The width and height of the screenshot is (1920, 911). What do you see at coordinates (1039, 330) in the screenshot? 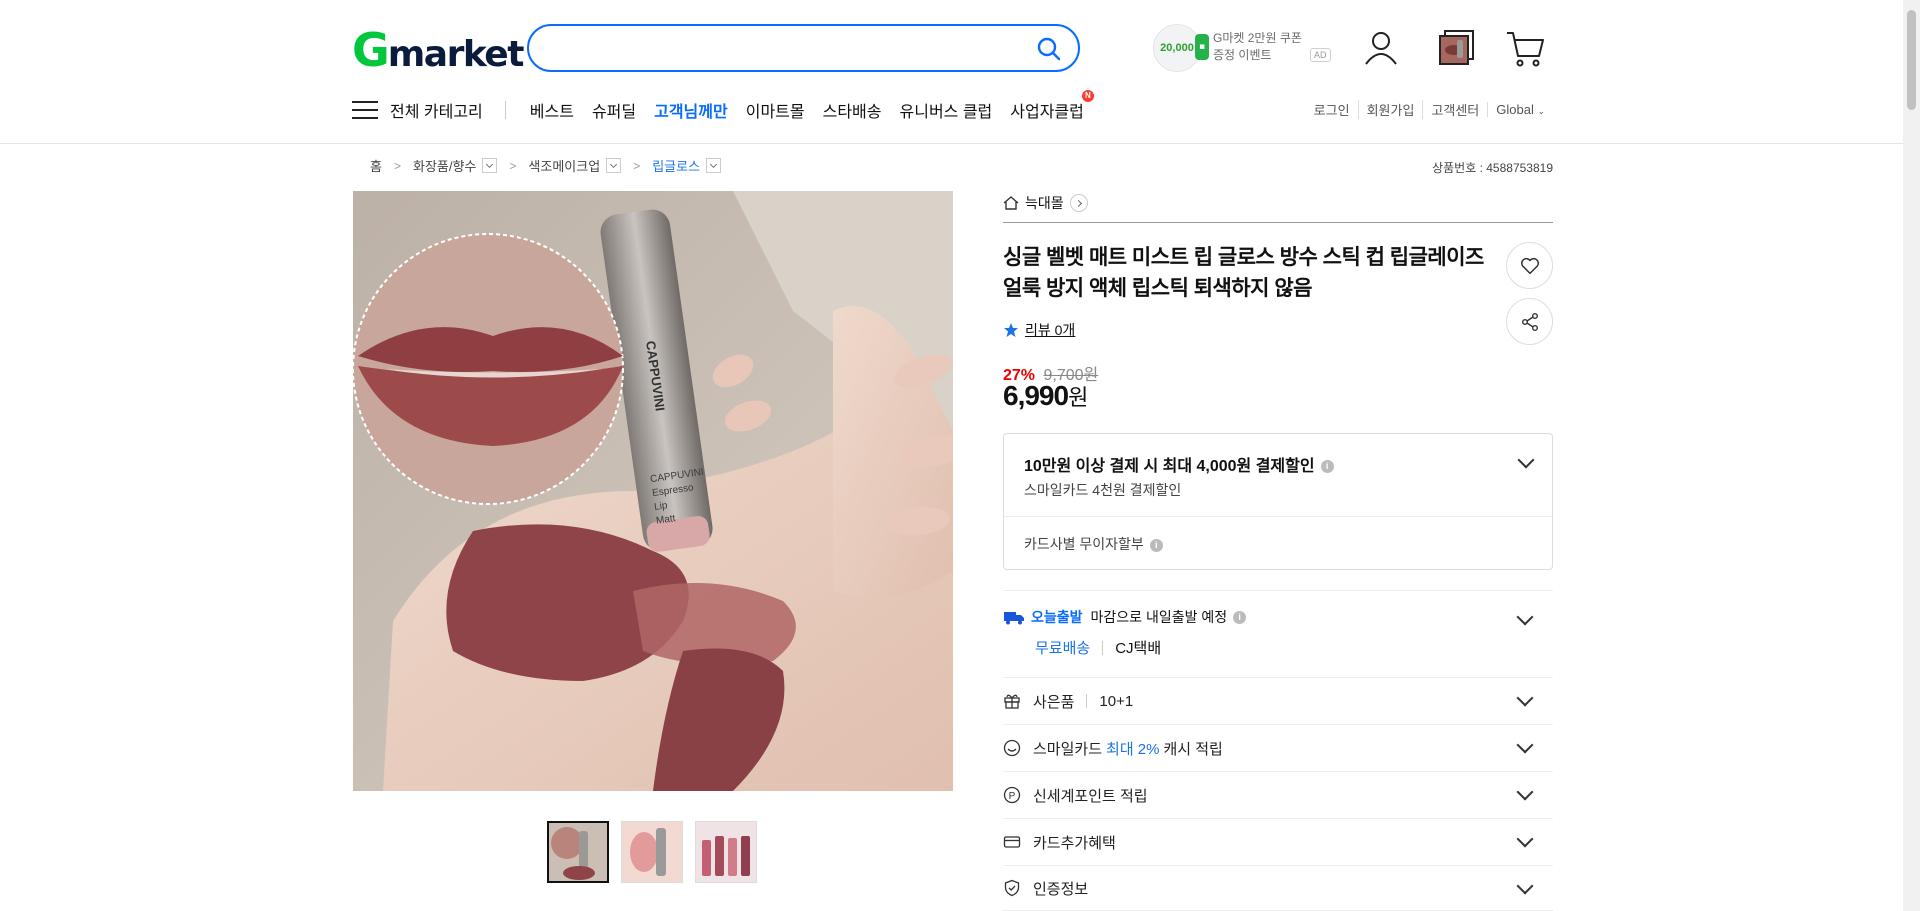
I see `review-link: 리뷰 0개` at bounding box center [1039, 330].